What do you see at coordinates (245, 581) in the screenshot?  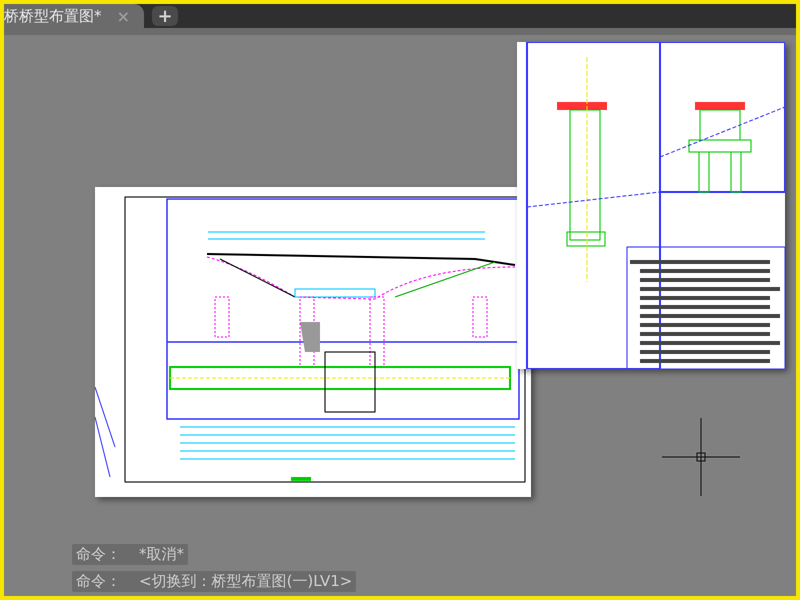 I see `command-message: <切换到：桥型布置图(一)LV1>` at bounding box center [245, 581].